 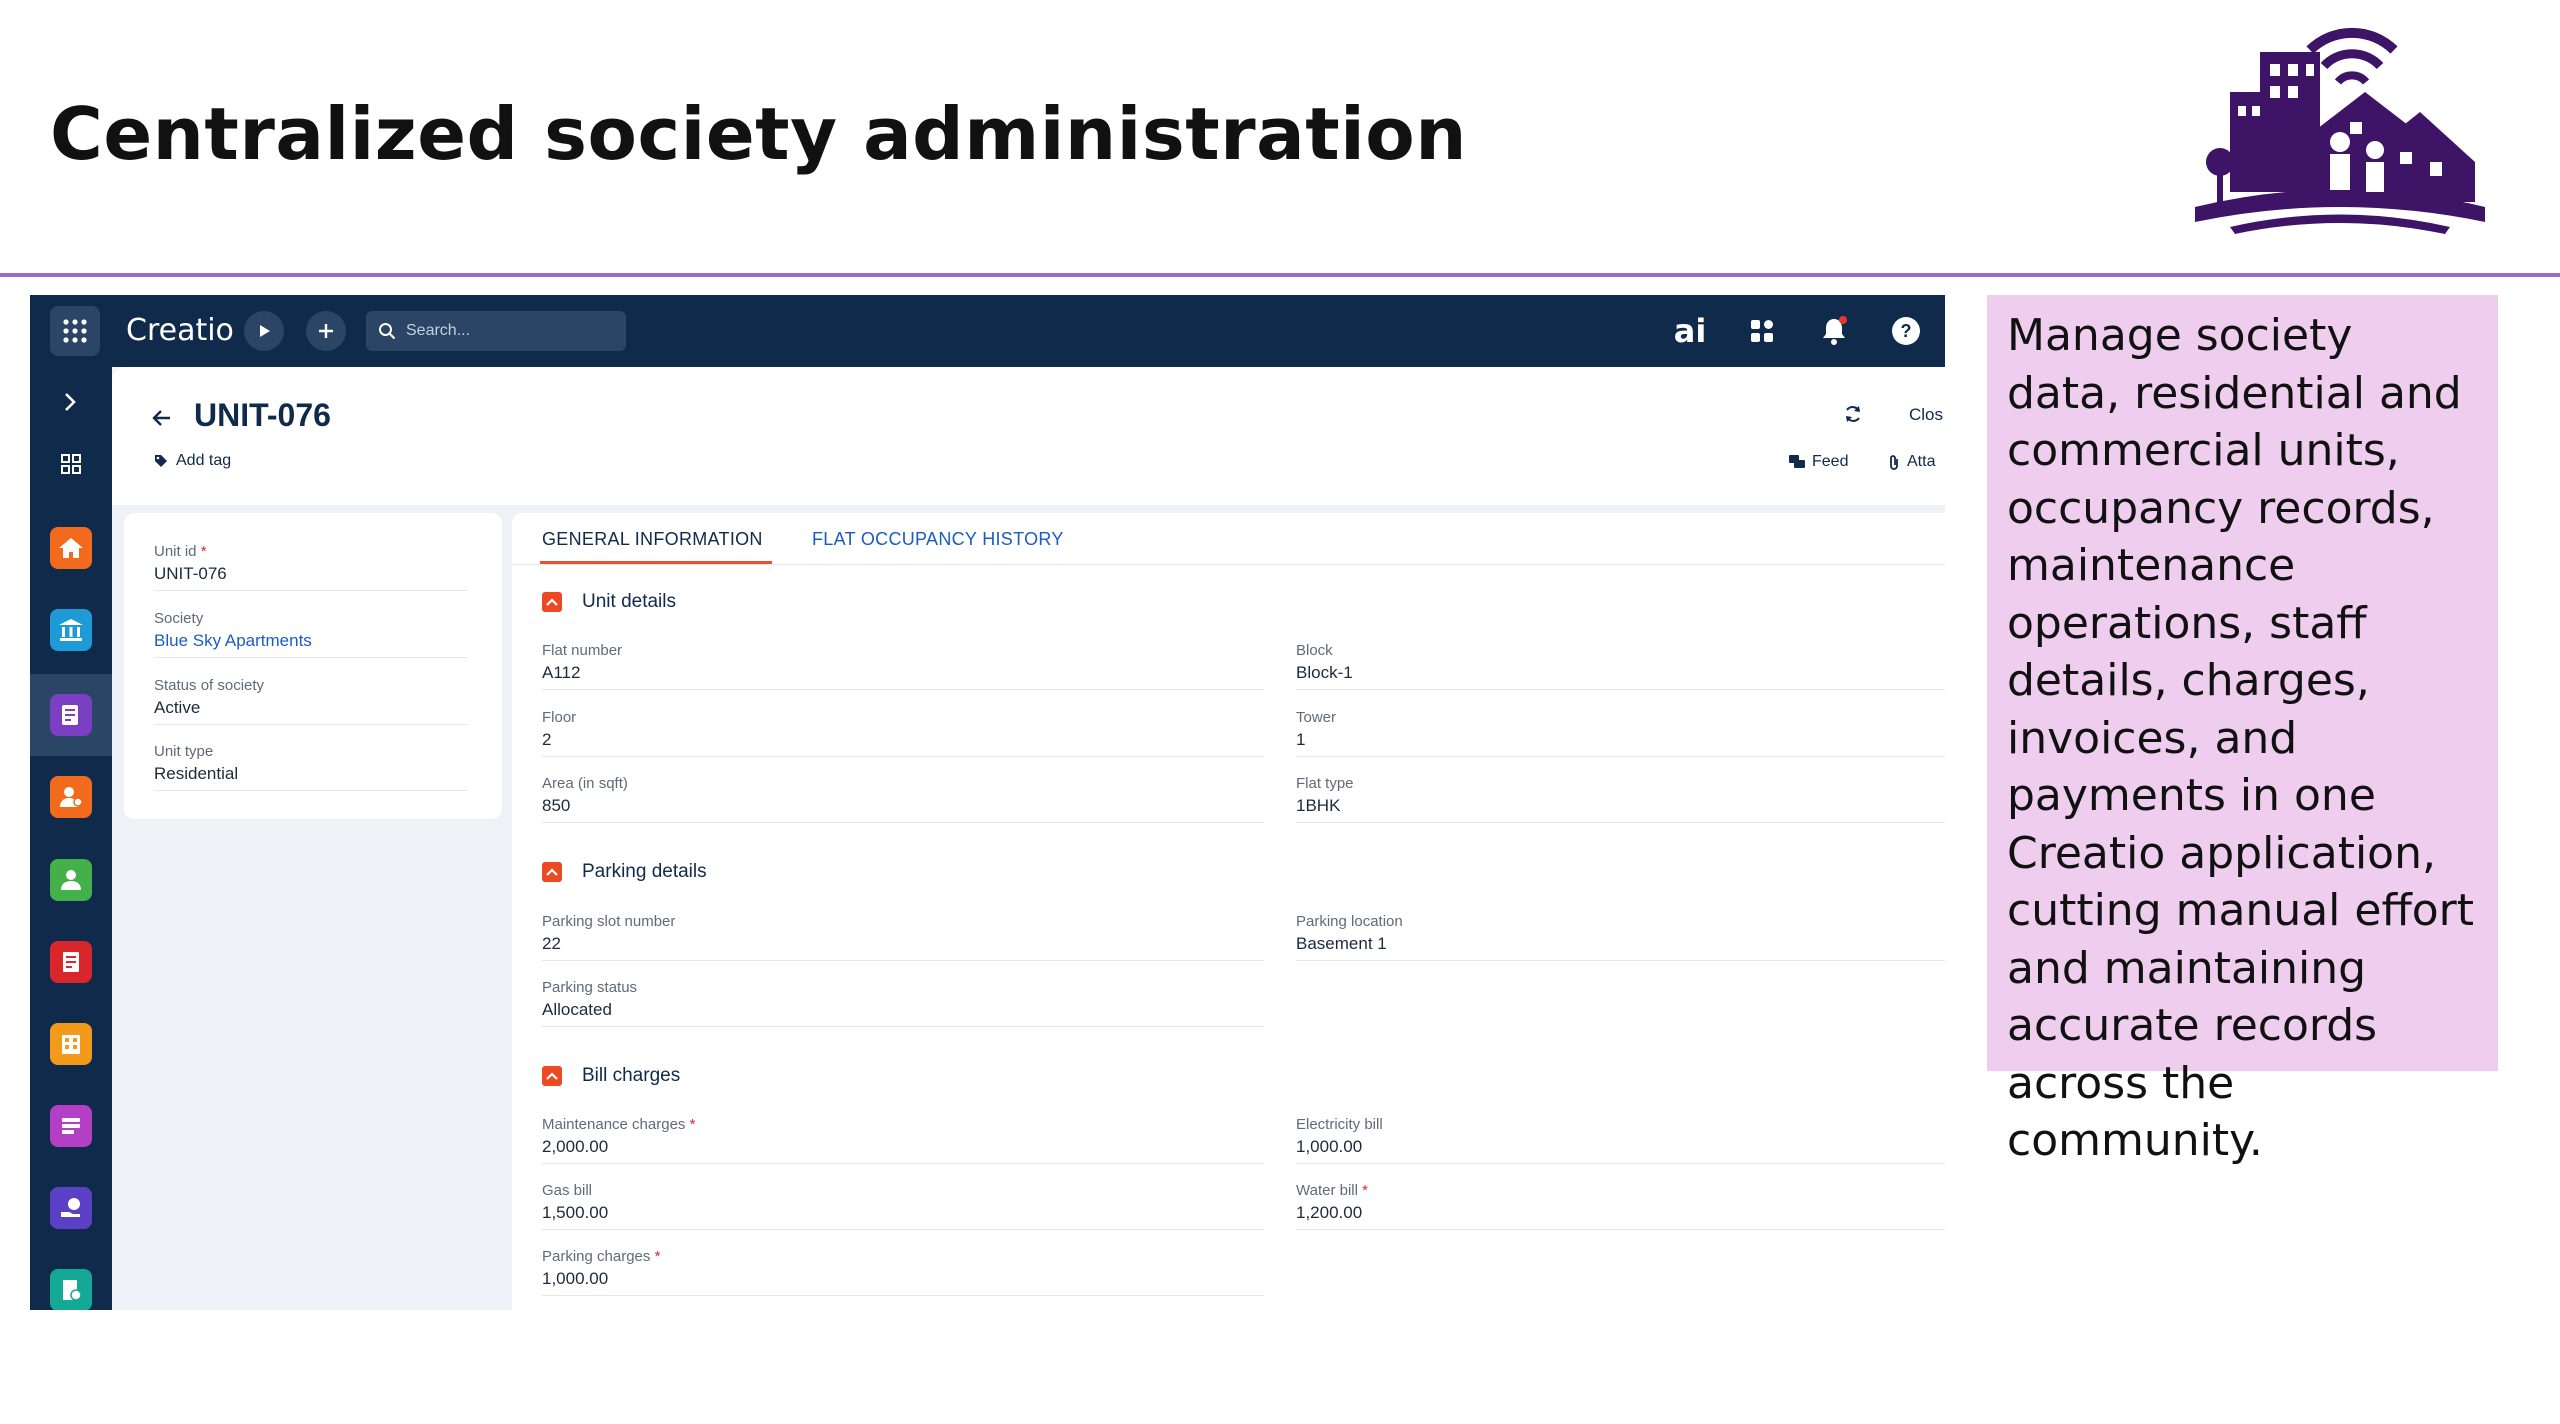 I want to click on parking-details-section: Parking details, so click(x=624, y=872).